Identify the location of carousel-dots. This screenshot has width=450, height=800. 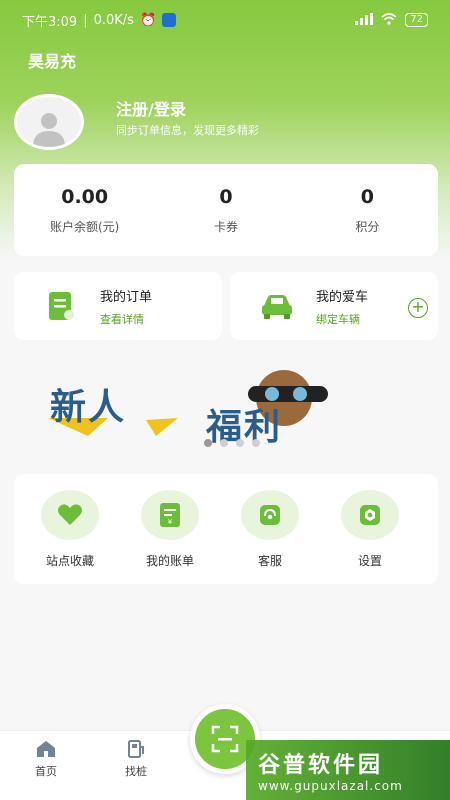
(232, 443).